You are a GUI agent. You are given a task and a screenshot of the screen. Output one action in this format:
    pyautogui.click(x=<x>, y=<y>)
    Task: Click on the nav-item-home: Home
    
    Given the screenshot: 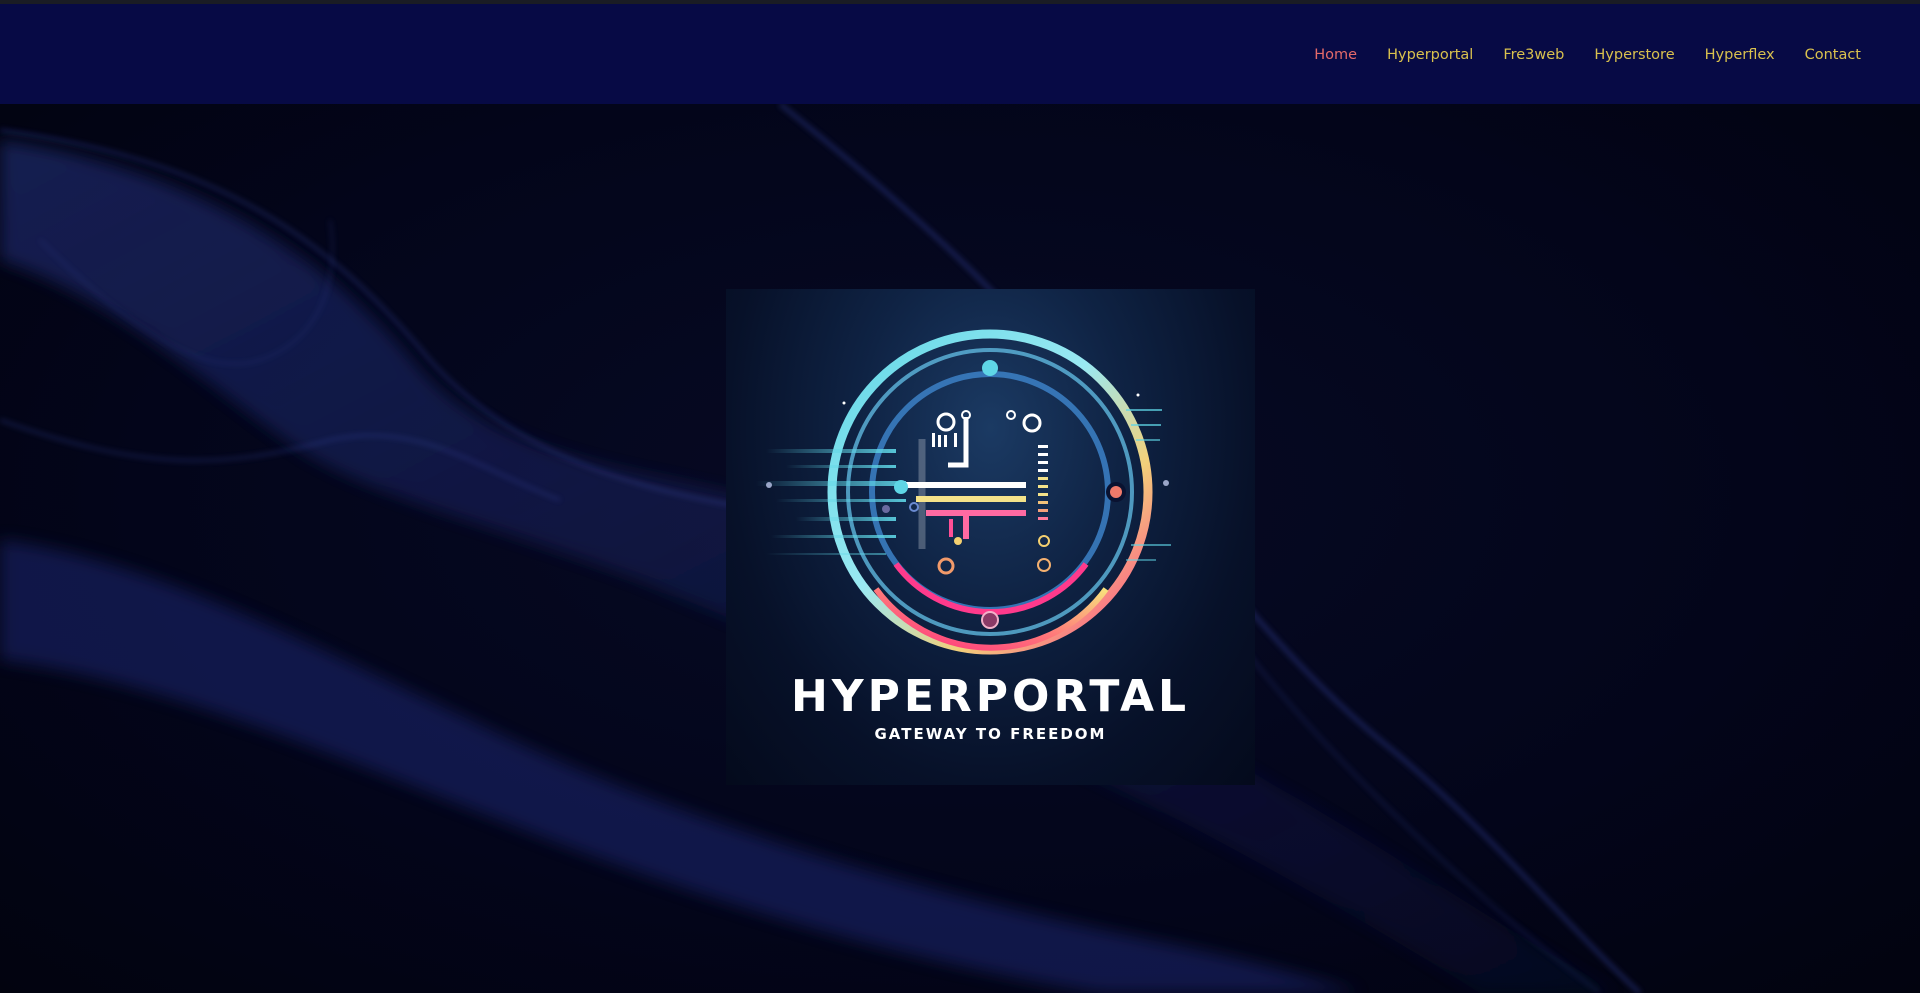 What is the action you would take?
    pyautogui.click(x=1335, y=55)
    